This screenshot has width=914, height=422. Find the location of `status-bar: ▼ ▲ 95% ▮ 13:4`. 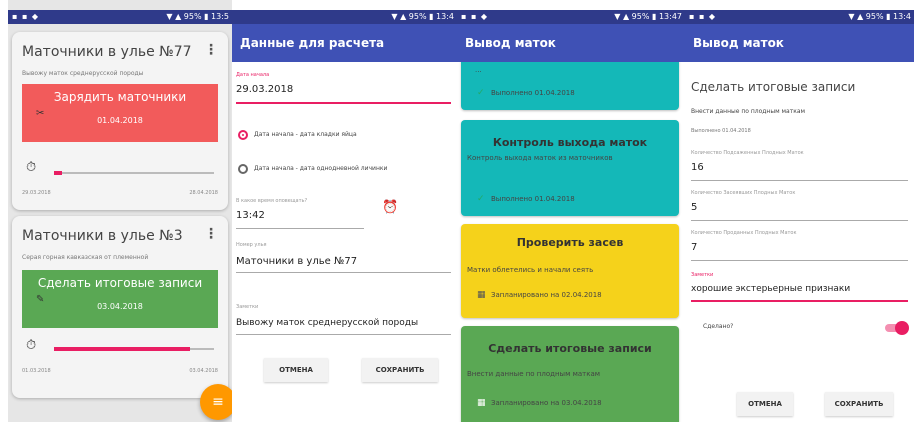

status-bar: ▼ ▲ 95% ▮ 13:4 is located at coordinates (344, 17).